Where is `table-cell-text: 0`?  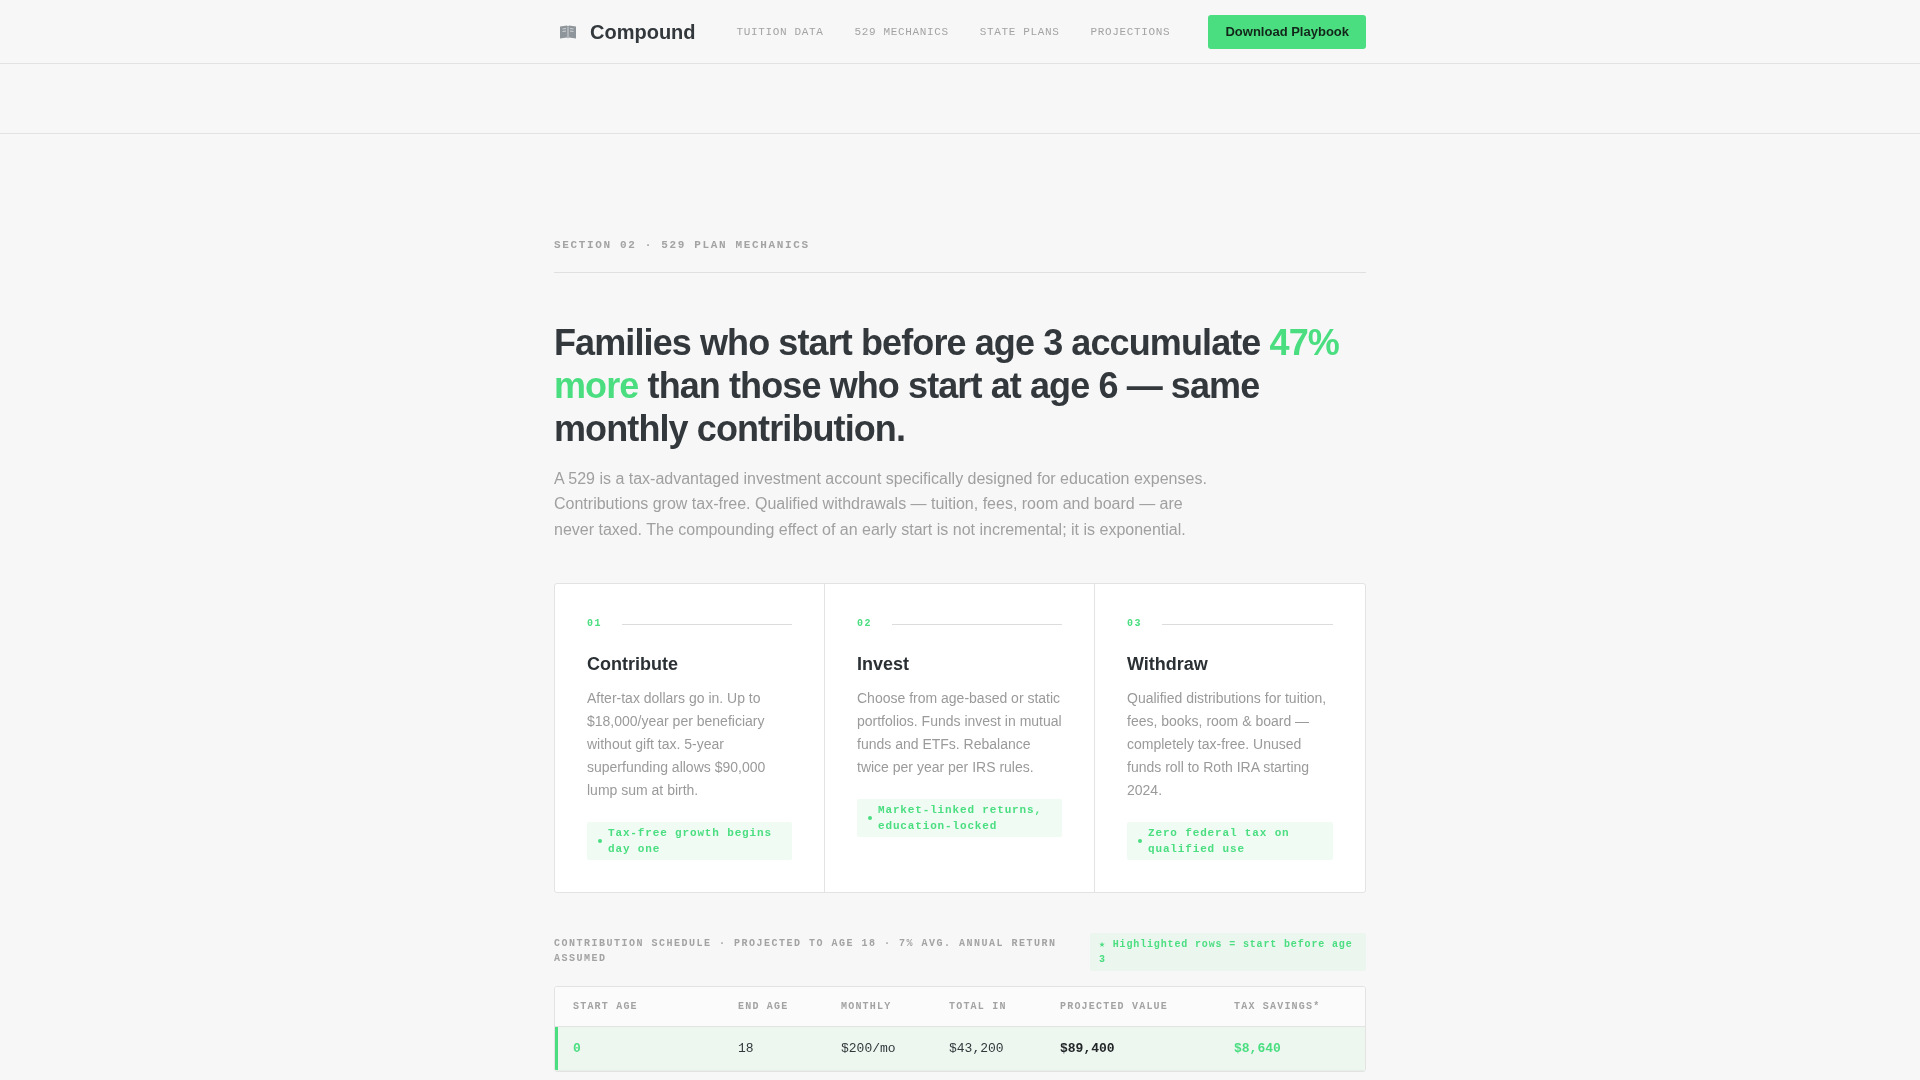
table-cell-text: 0 is located at coordinates (577, 1048).